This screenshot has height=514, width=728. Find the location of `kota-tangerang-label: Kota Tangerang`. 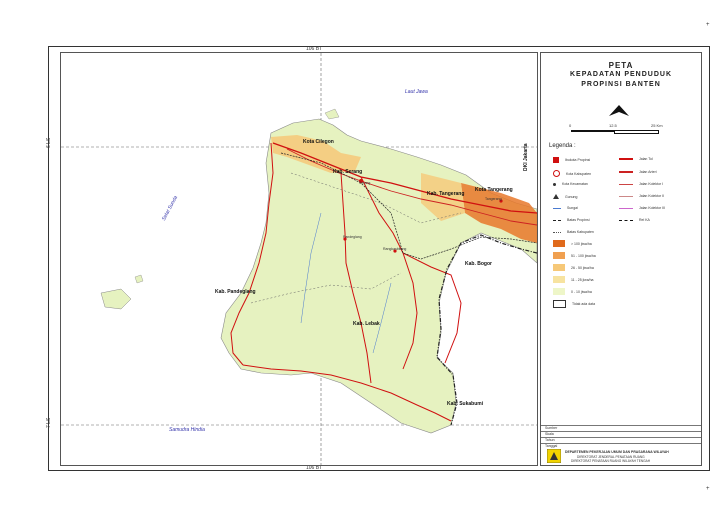

kota-tangerang-label: Kota Tangerang is located at coordinates (494, 190).